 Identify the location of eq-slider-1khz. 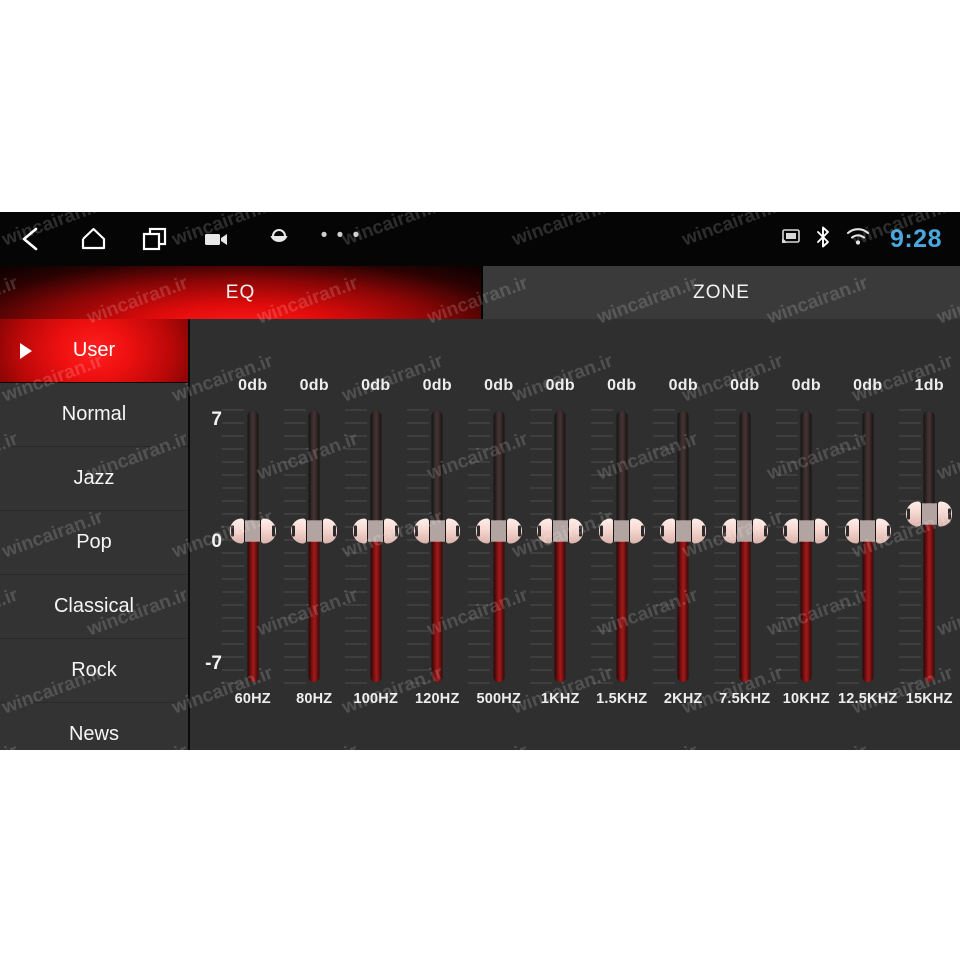
(560, 546).